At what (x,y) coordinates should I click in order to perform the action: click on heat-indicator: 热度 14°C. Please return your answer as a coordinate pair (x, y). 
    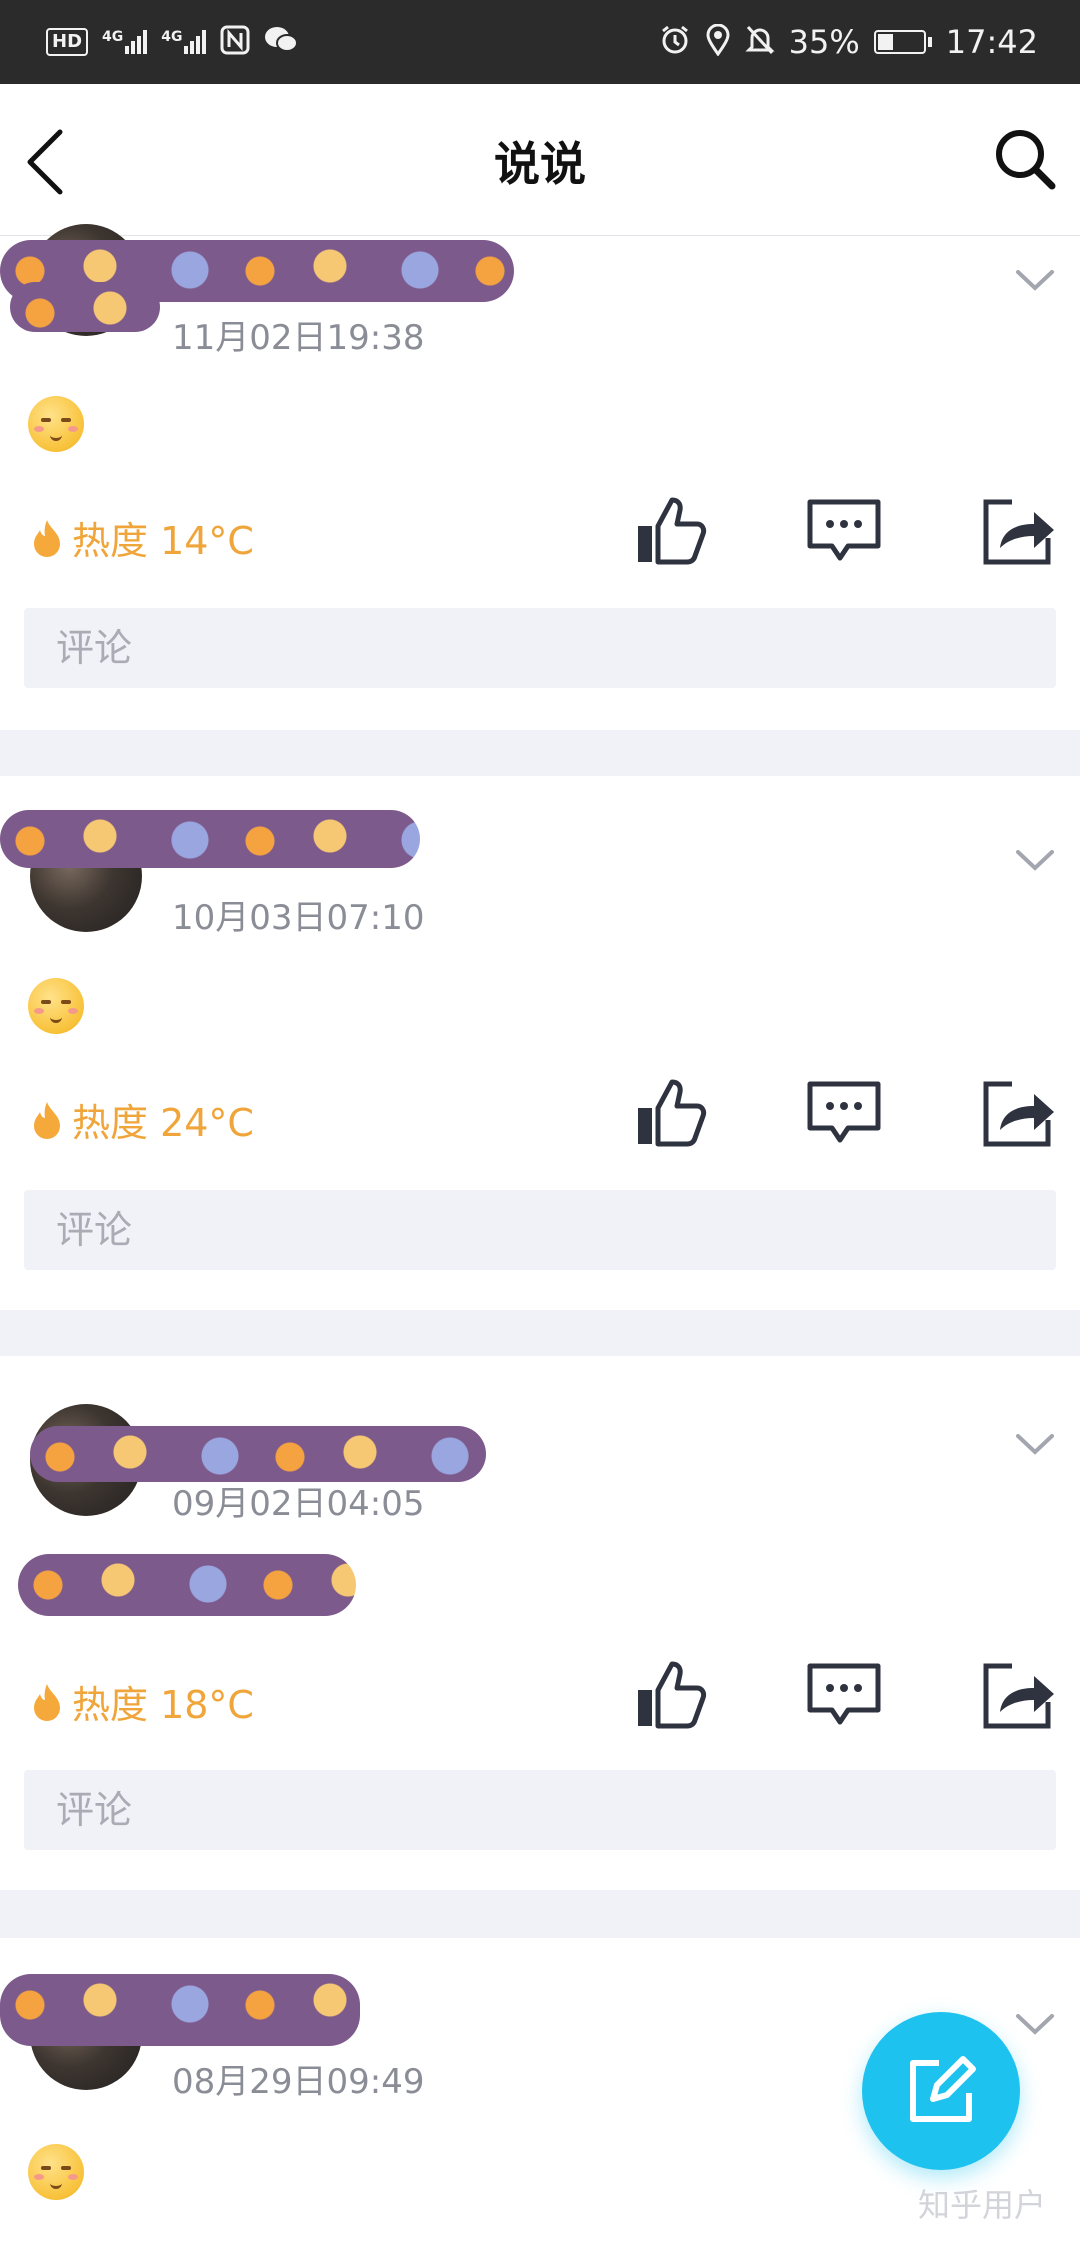
    Looking at the image, I should click on (142, 537).